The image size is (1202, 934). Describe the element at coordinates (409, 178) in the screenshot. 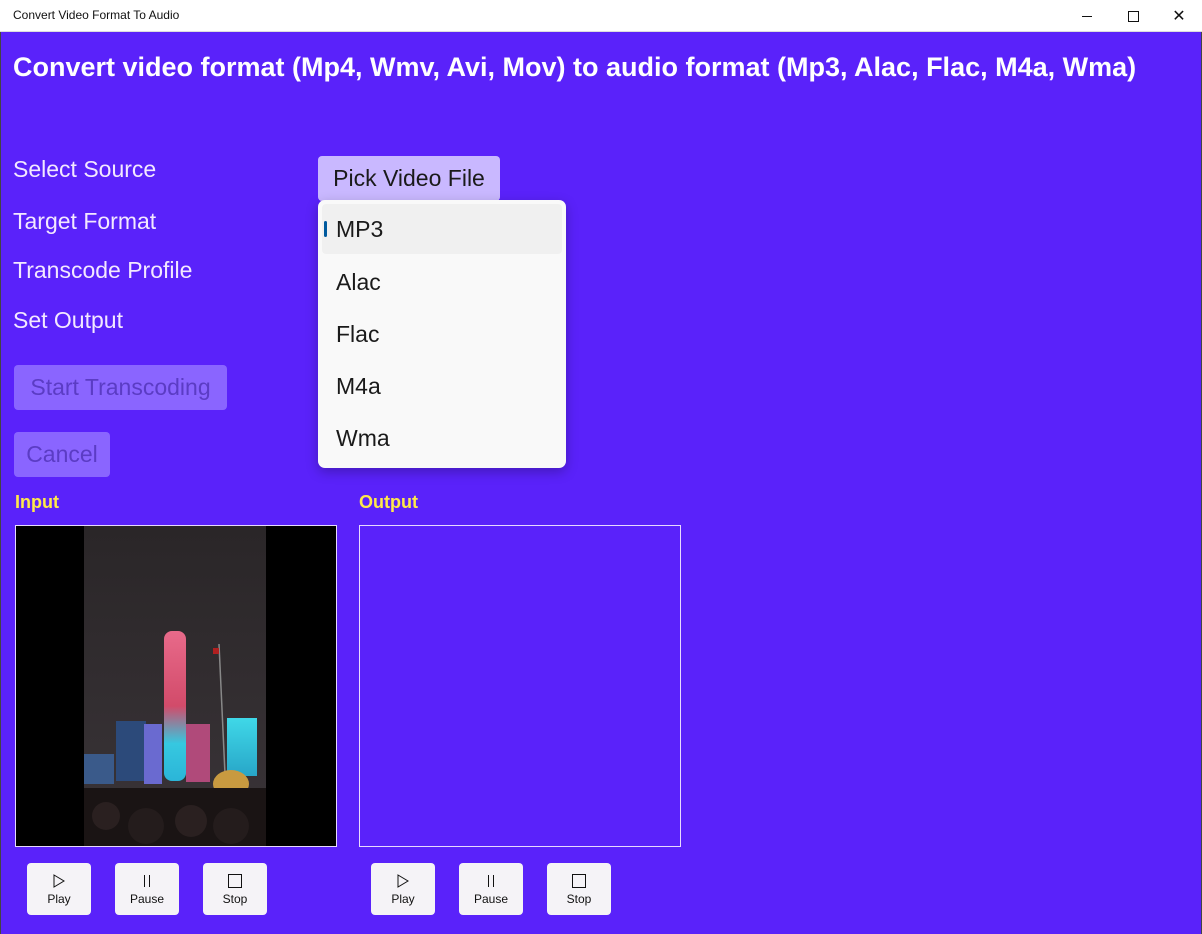

I see `pick-video-file-button: Pick Video File` at that location.